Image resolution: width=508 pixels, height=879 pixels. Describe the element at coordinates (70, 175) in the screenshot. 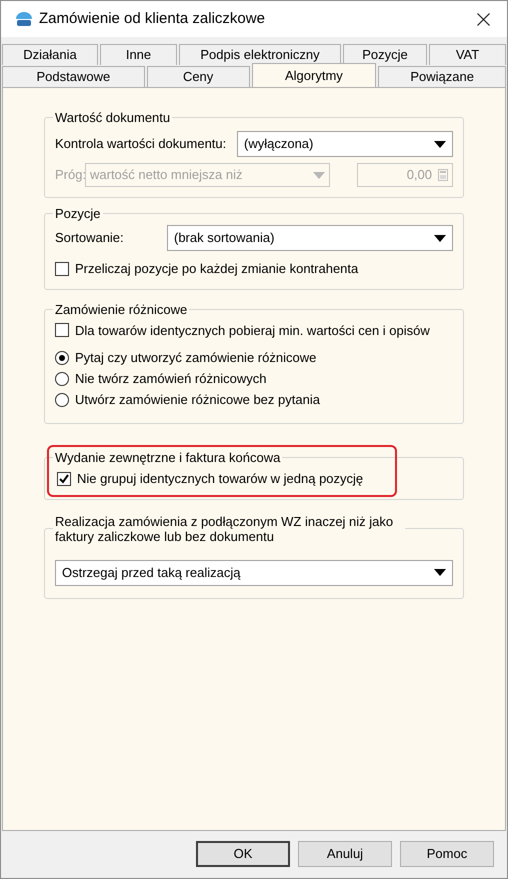

I see `field-label: Próg:` at that location.